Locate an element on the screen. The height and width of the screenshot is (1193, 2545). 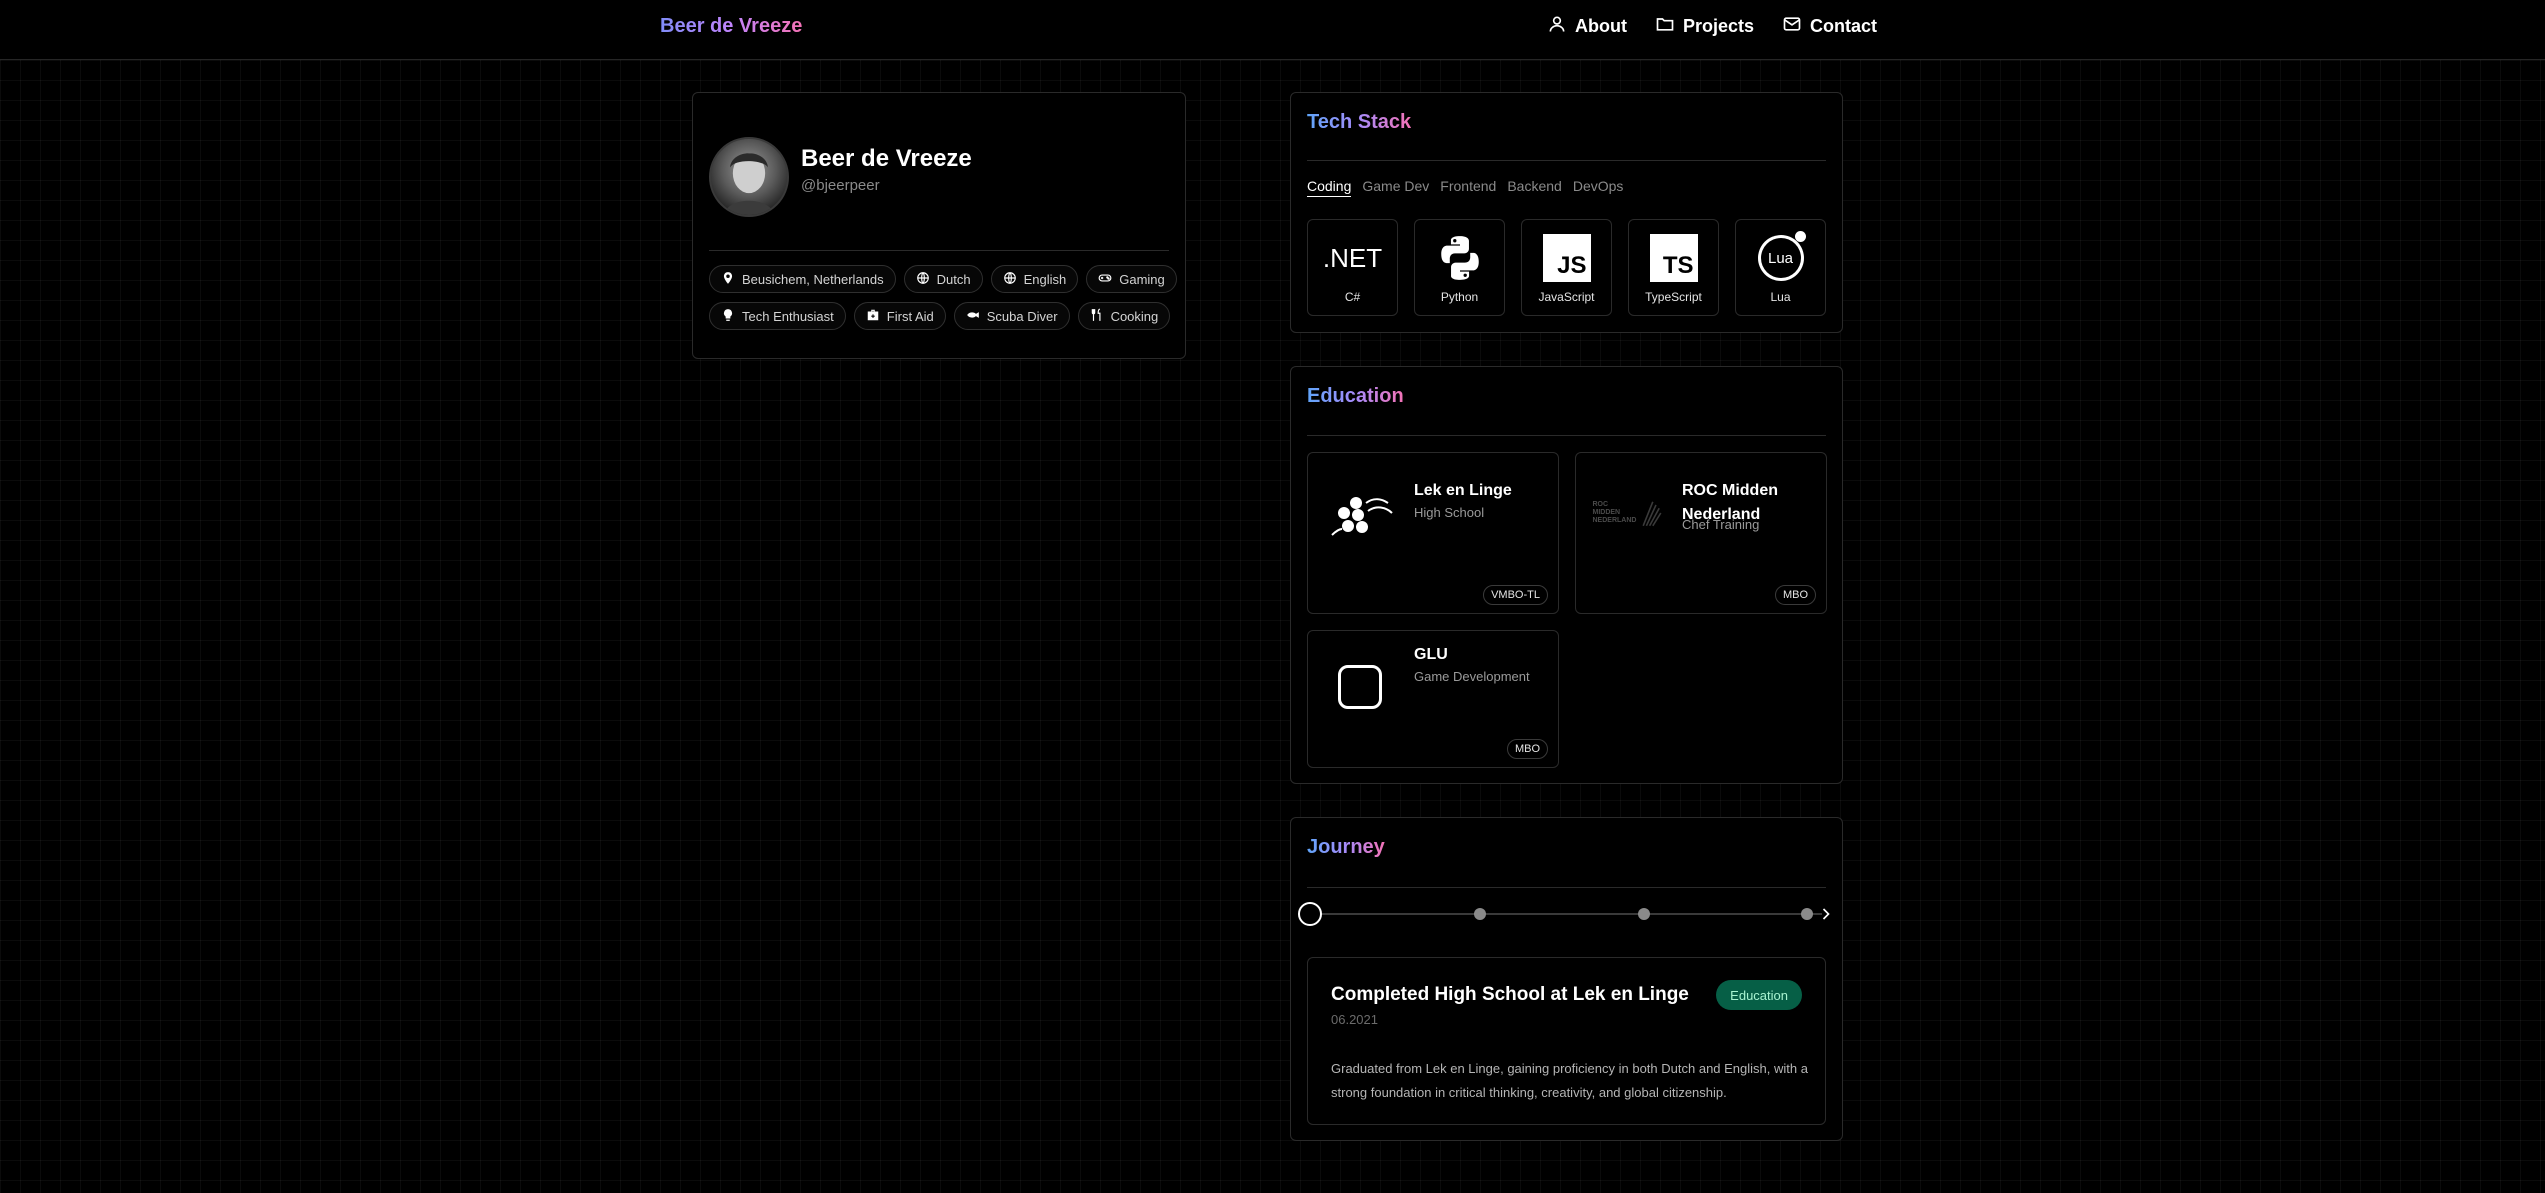
profile-divider is located at coordinates (939, 250).